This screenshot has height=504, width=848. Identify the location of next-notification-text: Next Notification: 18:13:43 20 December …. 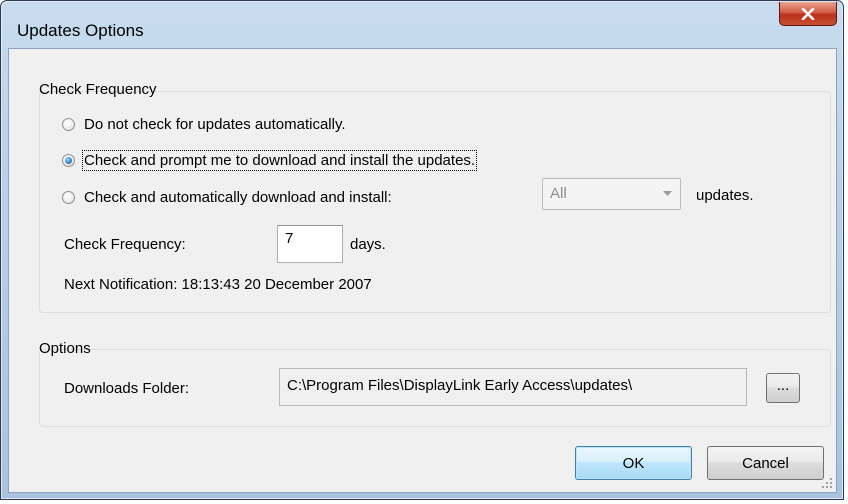
(218, 284).